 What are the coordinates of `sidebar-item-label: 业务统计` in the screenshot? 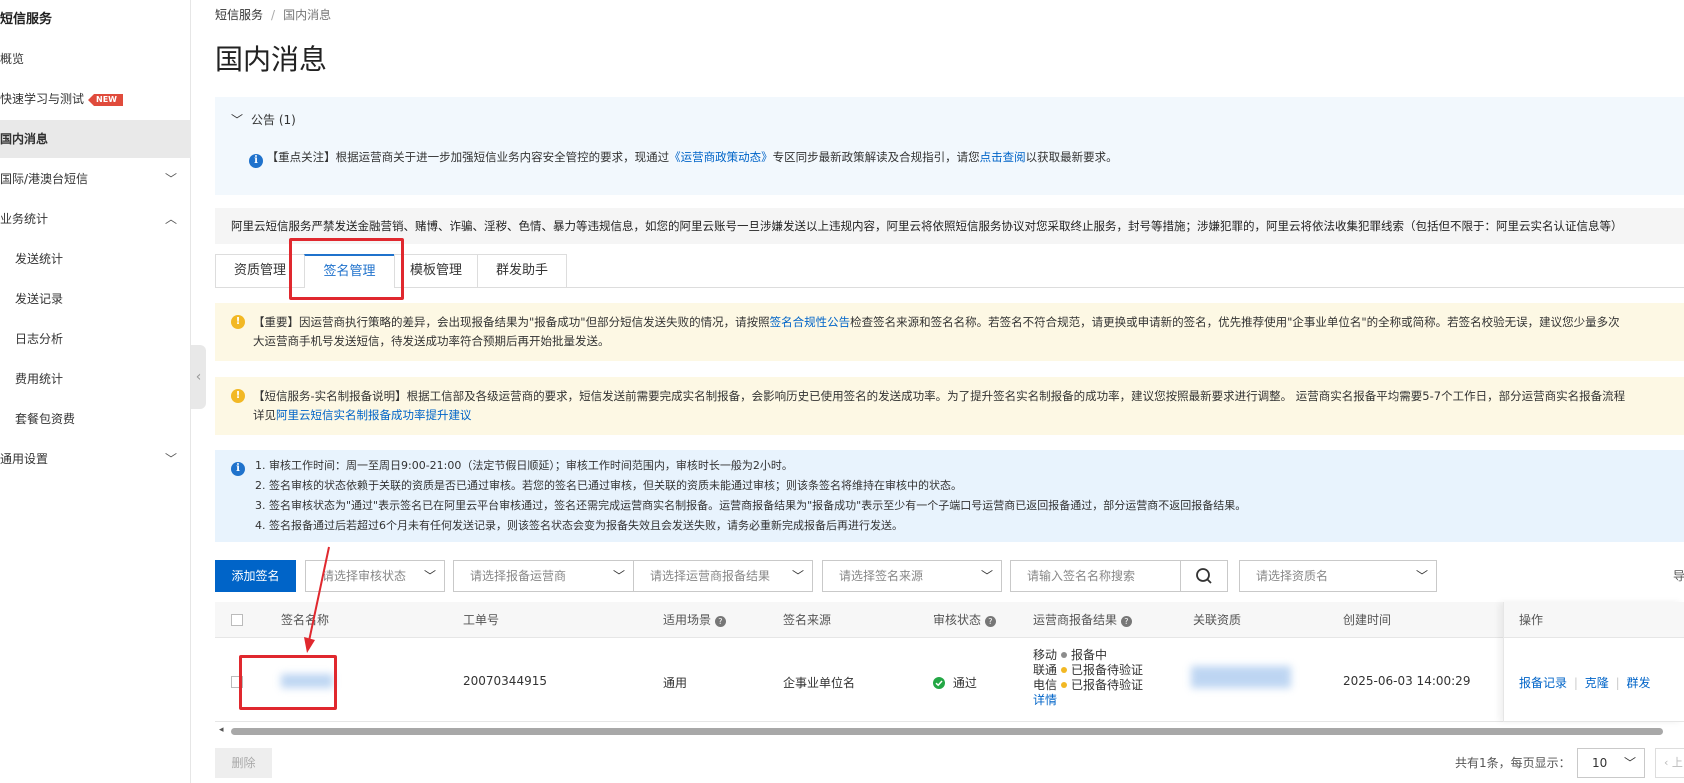 It's located at (24, 219).